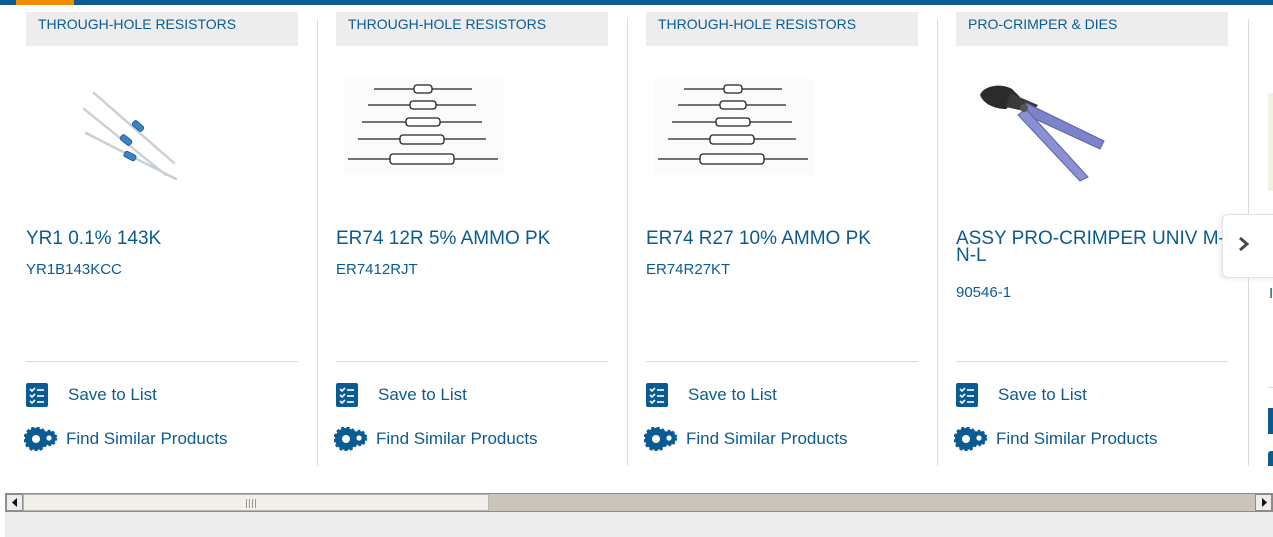 The width and height of the screenshot is (1273, 537). What do you see at coordinates (74, 269) in the screenshot?
I see `part-number-link: YR1B143KCC` at bounding box center [74, 269].